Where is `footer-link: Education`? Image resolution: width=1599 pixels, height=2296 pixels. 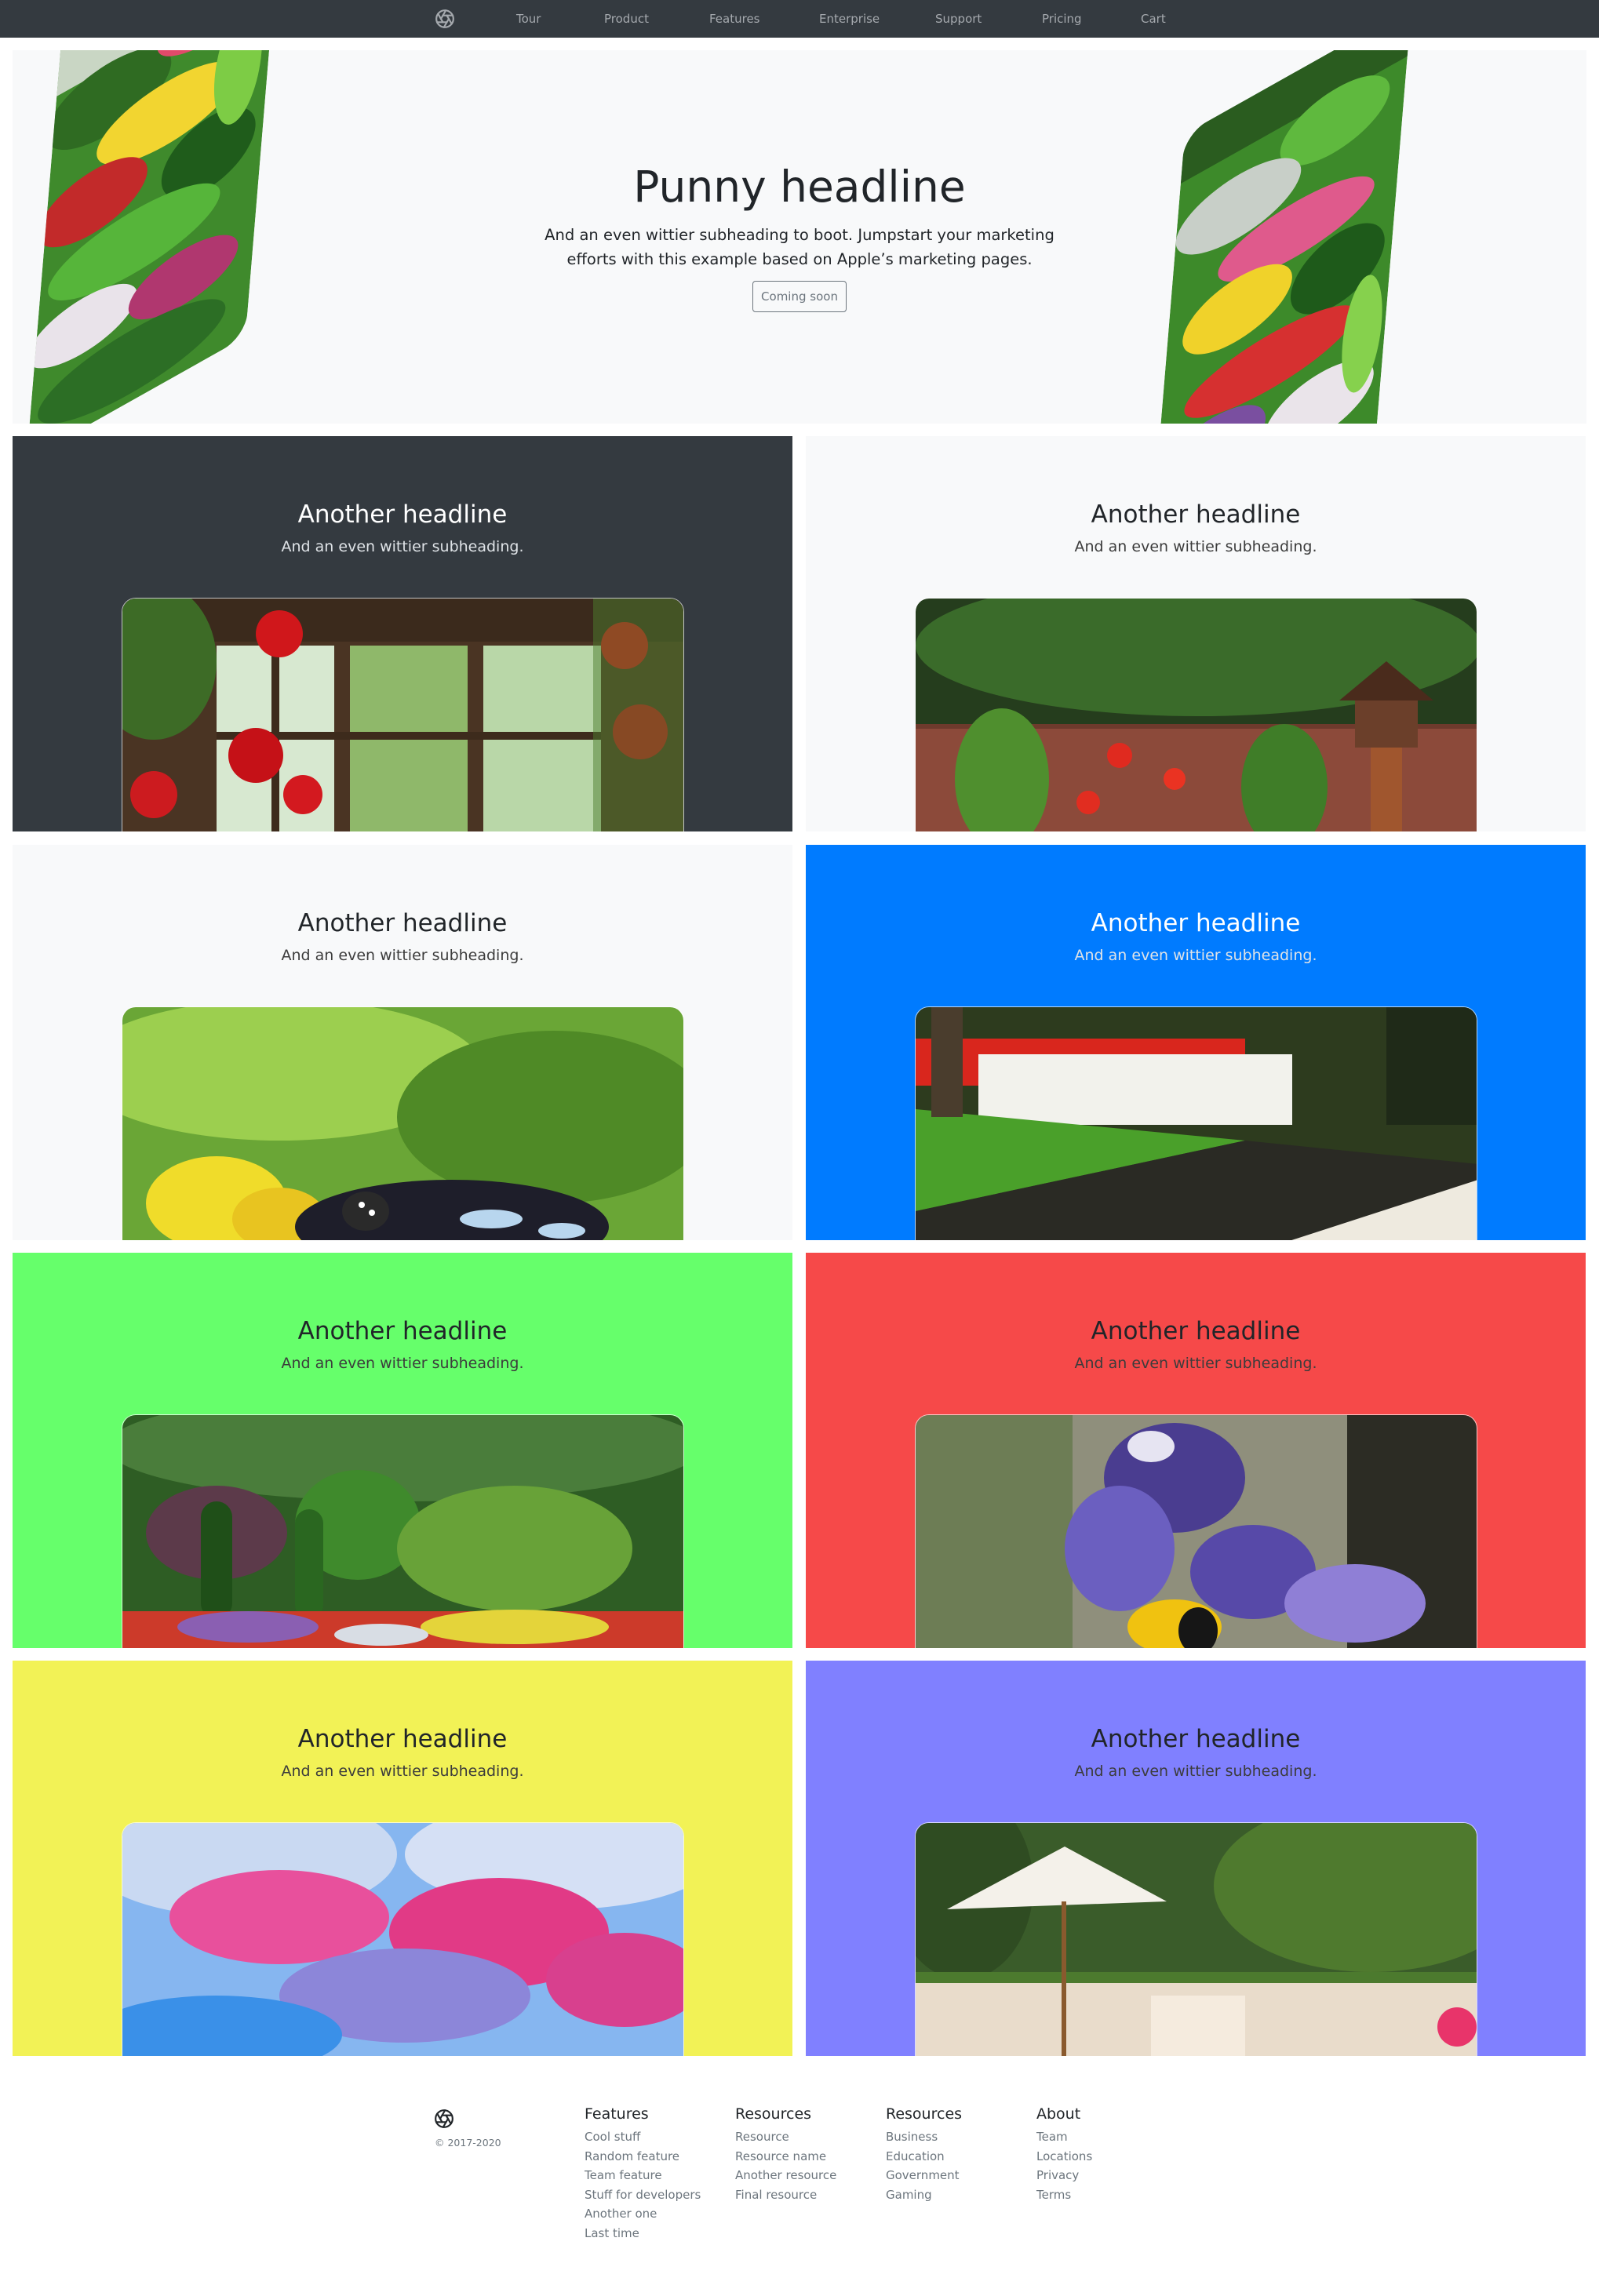
footer-link: Education is located at coordinates (924, 2157).